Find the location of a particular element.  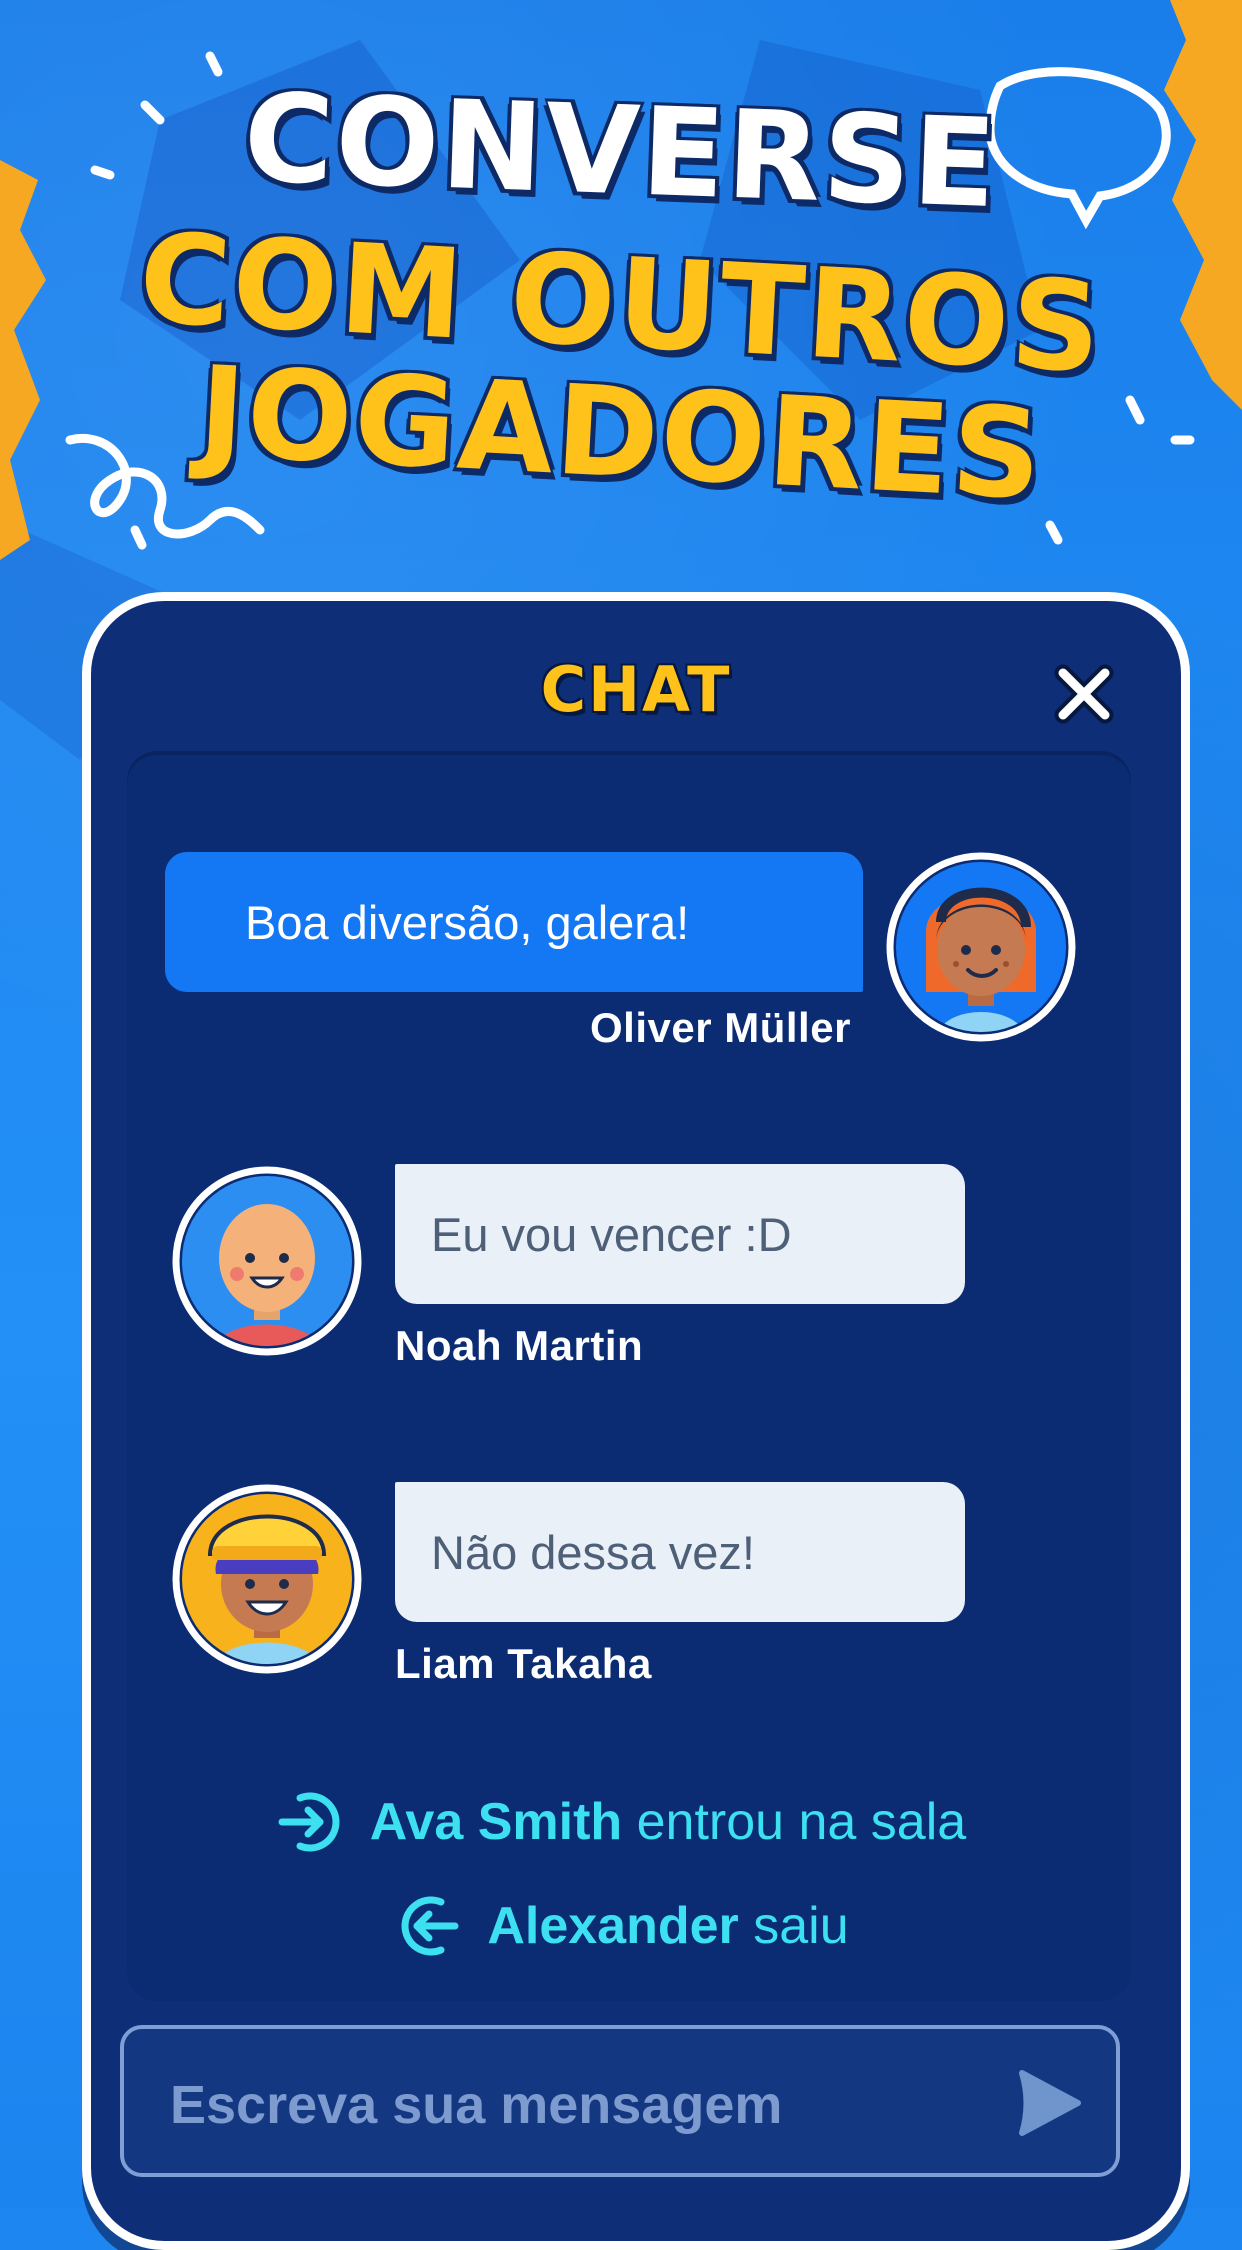

leave-event: Alexander saiu is located at coordinates (621, 1926).